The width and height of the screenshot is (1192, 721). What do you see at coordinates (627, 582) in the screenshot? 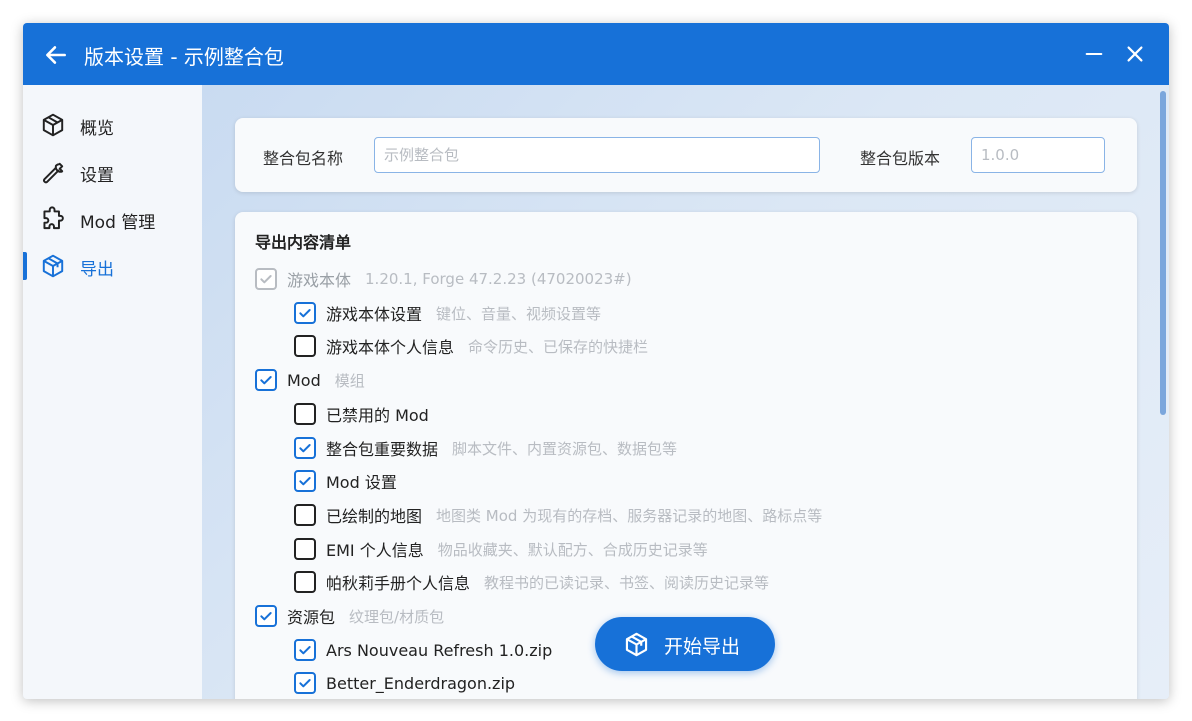
I see `export-item-description: 教程书的已读记录、书签、阅读历史记录等` at bounding box center [627, 582].